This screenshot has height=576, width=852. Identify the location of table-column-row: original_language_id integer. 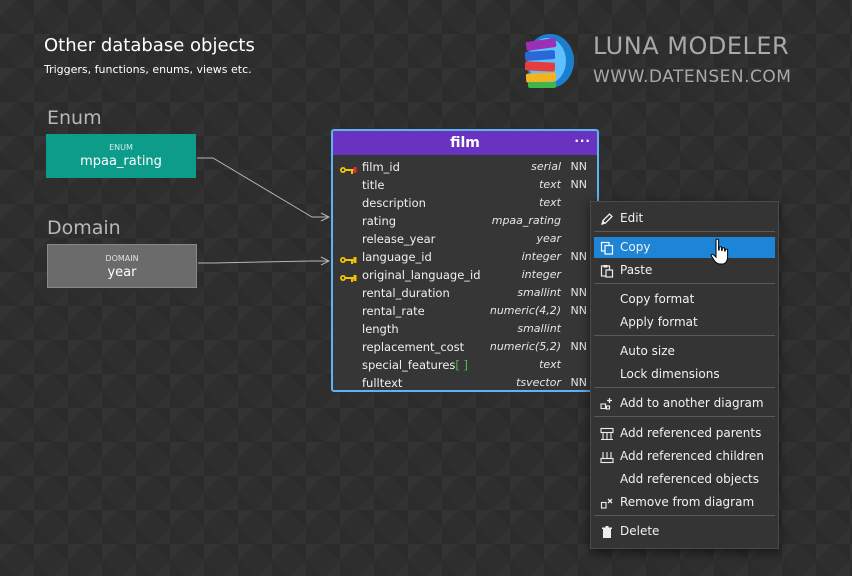
(465, 275).